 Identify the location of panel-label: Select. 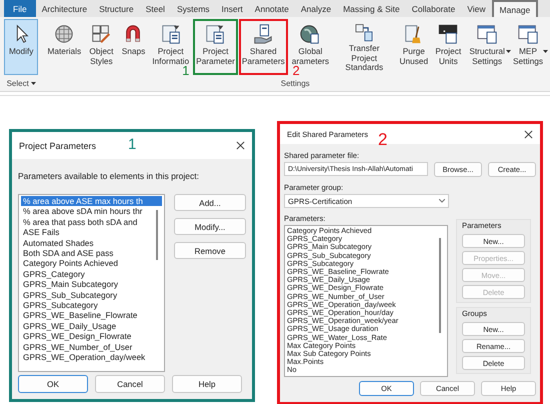
(17, 83).